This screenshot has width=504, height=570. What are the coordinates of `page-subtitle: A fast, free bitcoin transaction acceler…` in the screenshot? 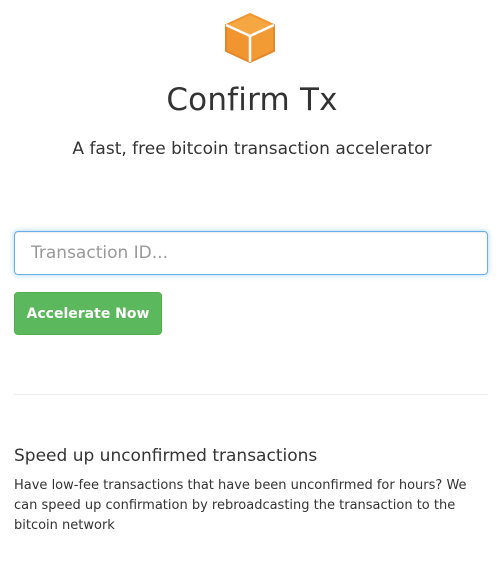 It's located at (252, 149).